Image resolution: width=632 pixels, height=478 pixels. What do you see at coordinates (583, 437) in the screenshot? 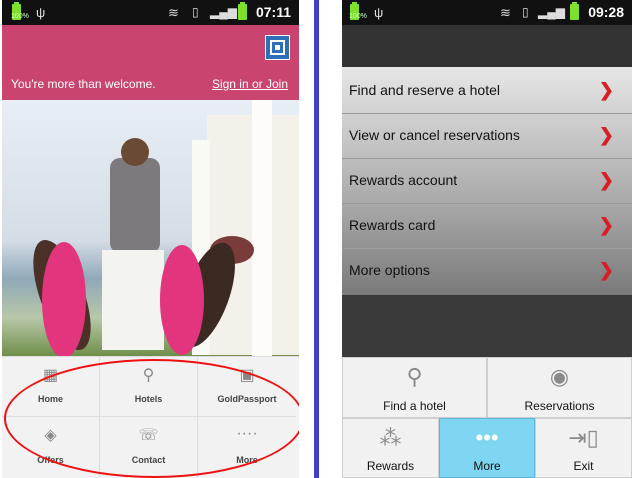
I see `exit-icon: ⇥▯` at bounding box center [583, 437].